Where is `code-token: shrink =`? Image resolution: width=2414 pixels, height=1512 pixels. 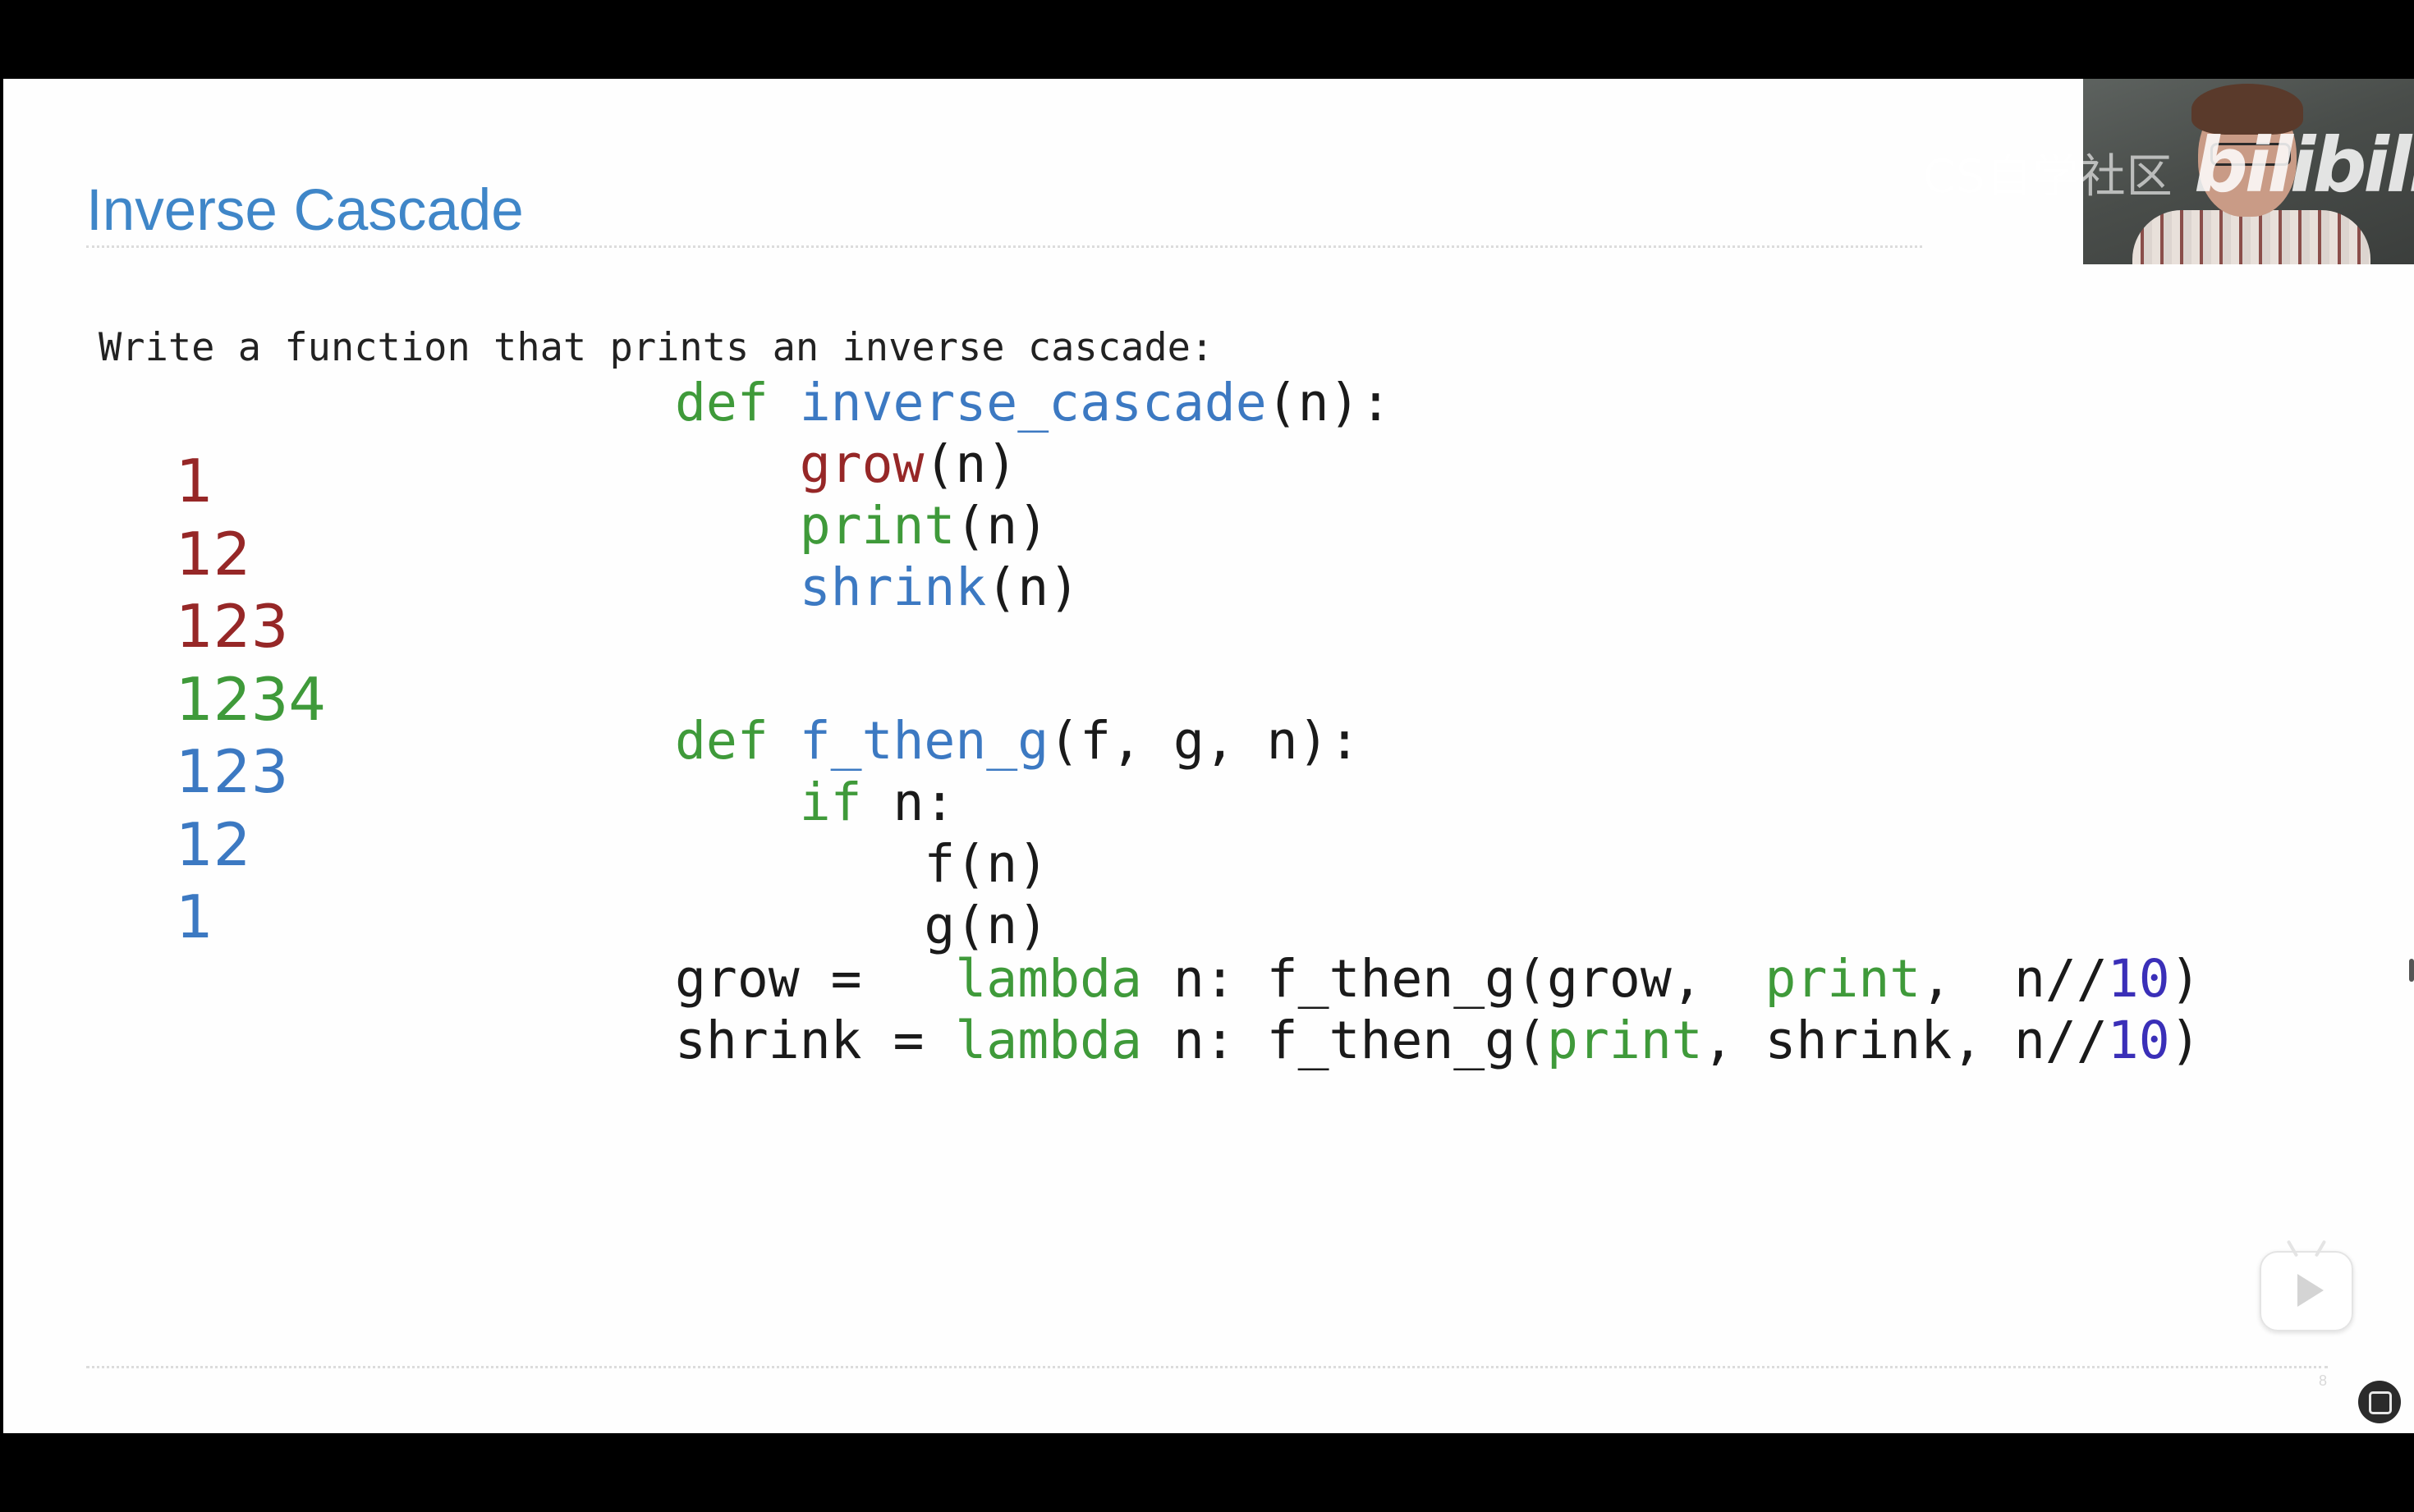
code-token: shrink = is located at coordinates (815, 1040).